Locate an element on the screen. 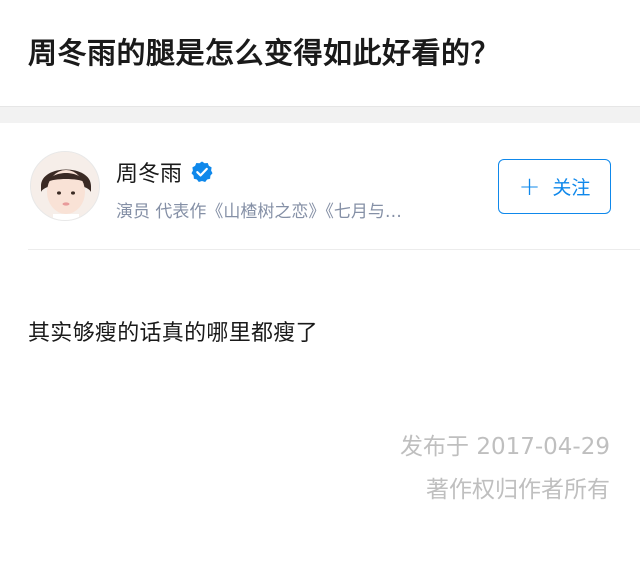  avatar-portrait-icon is located at coordinates (65, 186).